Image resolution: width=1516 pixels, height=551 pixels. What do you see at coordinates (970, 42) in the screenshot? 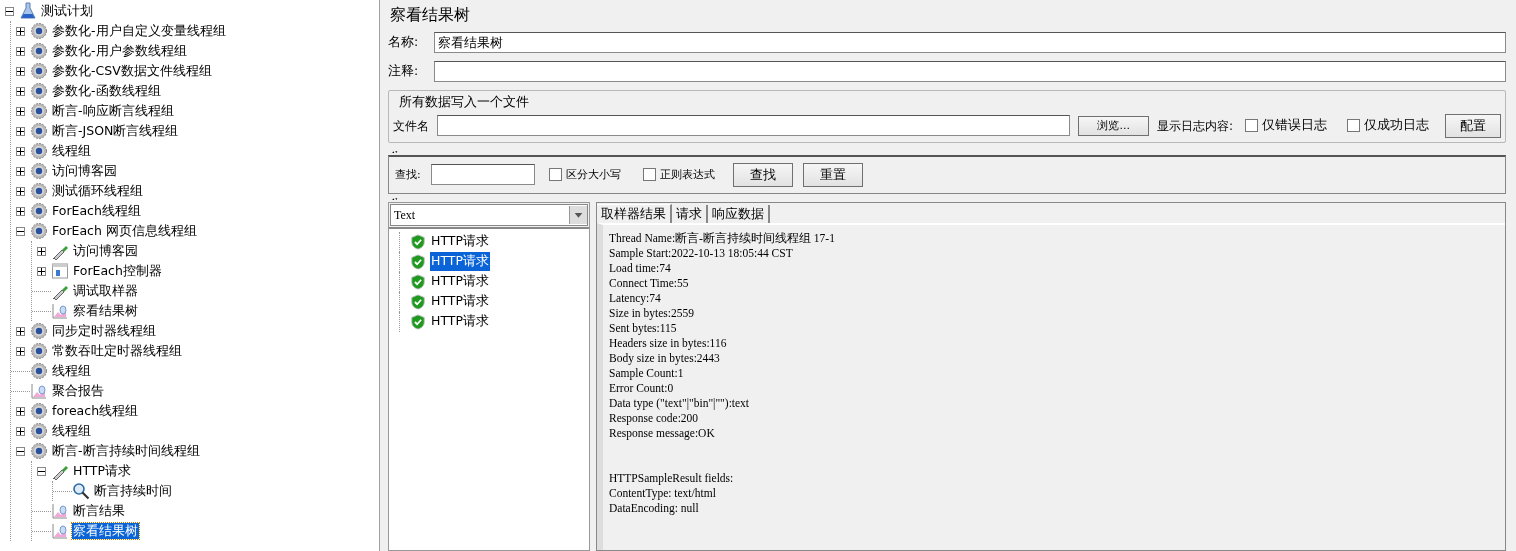
I see `input-field: 察看结果树` at bounding box center [970, 42].